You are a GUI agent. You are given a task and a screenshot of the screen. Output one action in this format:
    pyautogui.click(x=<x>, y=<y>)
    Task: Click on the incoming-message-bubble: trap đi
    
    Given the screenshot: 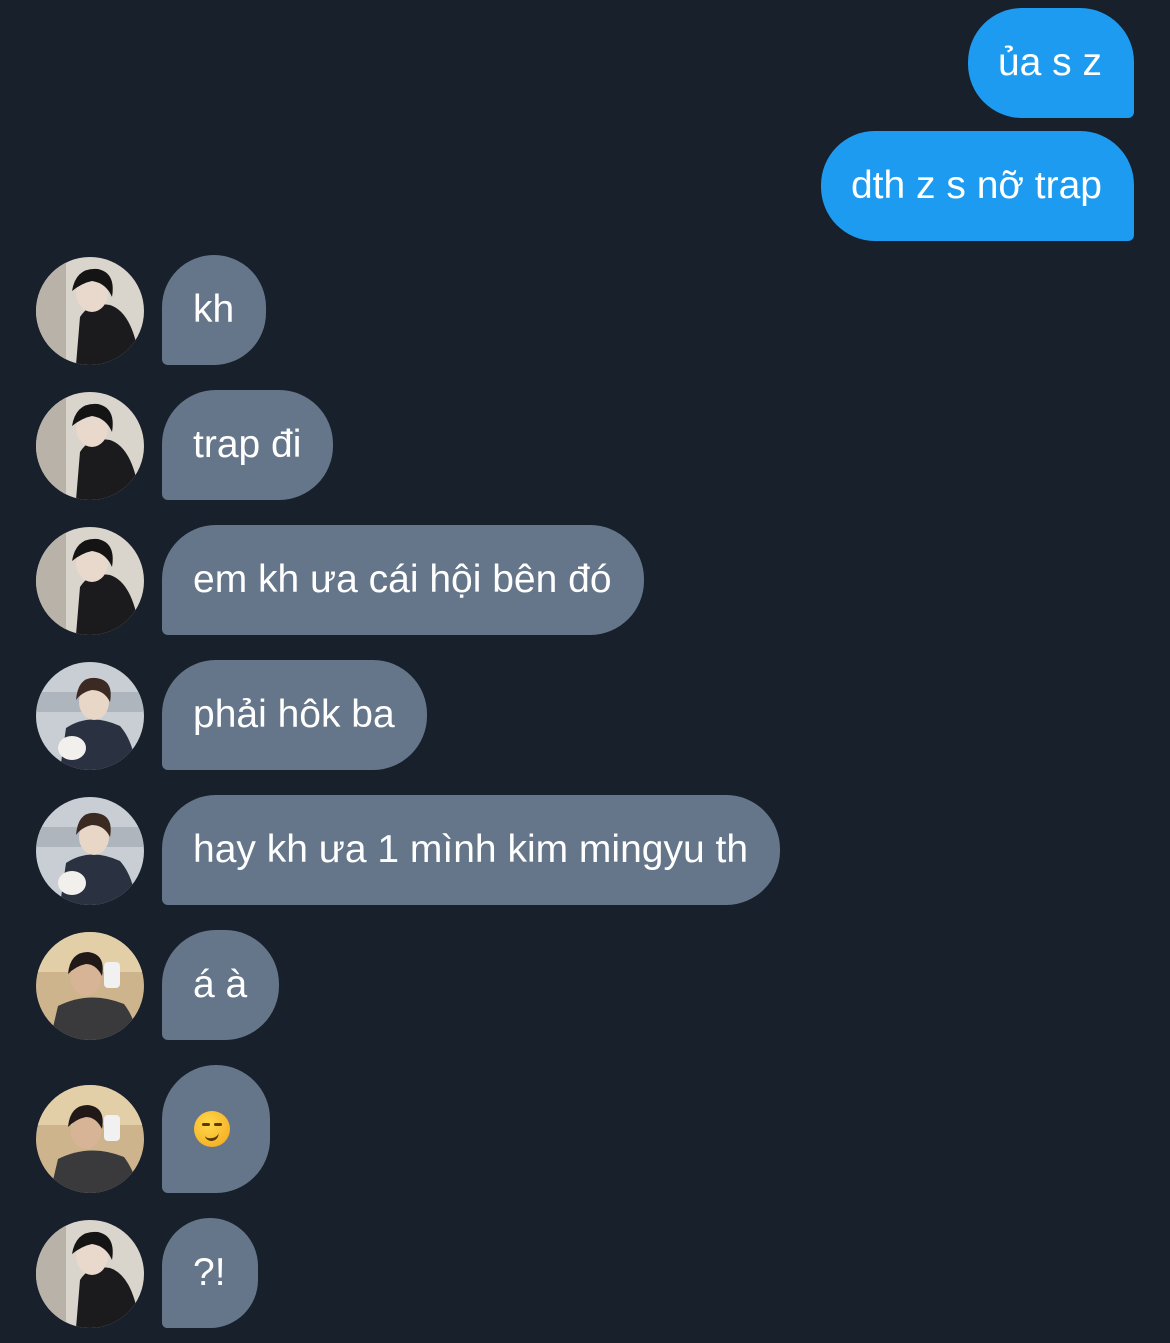 What is the action you would take?
    pyautogui.click(x=248, y=445)
    